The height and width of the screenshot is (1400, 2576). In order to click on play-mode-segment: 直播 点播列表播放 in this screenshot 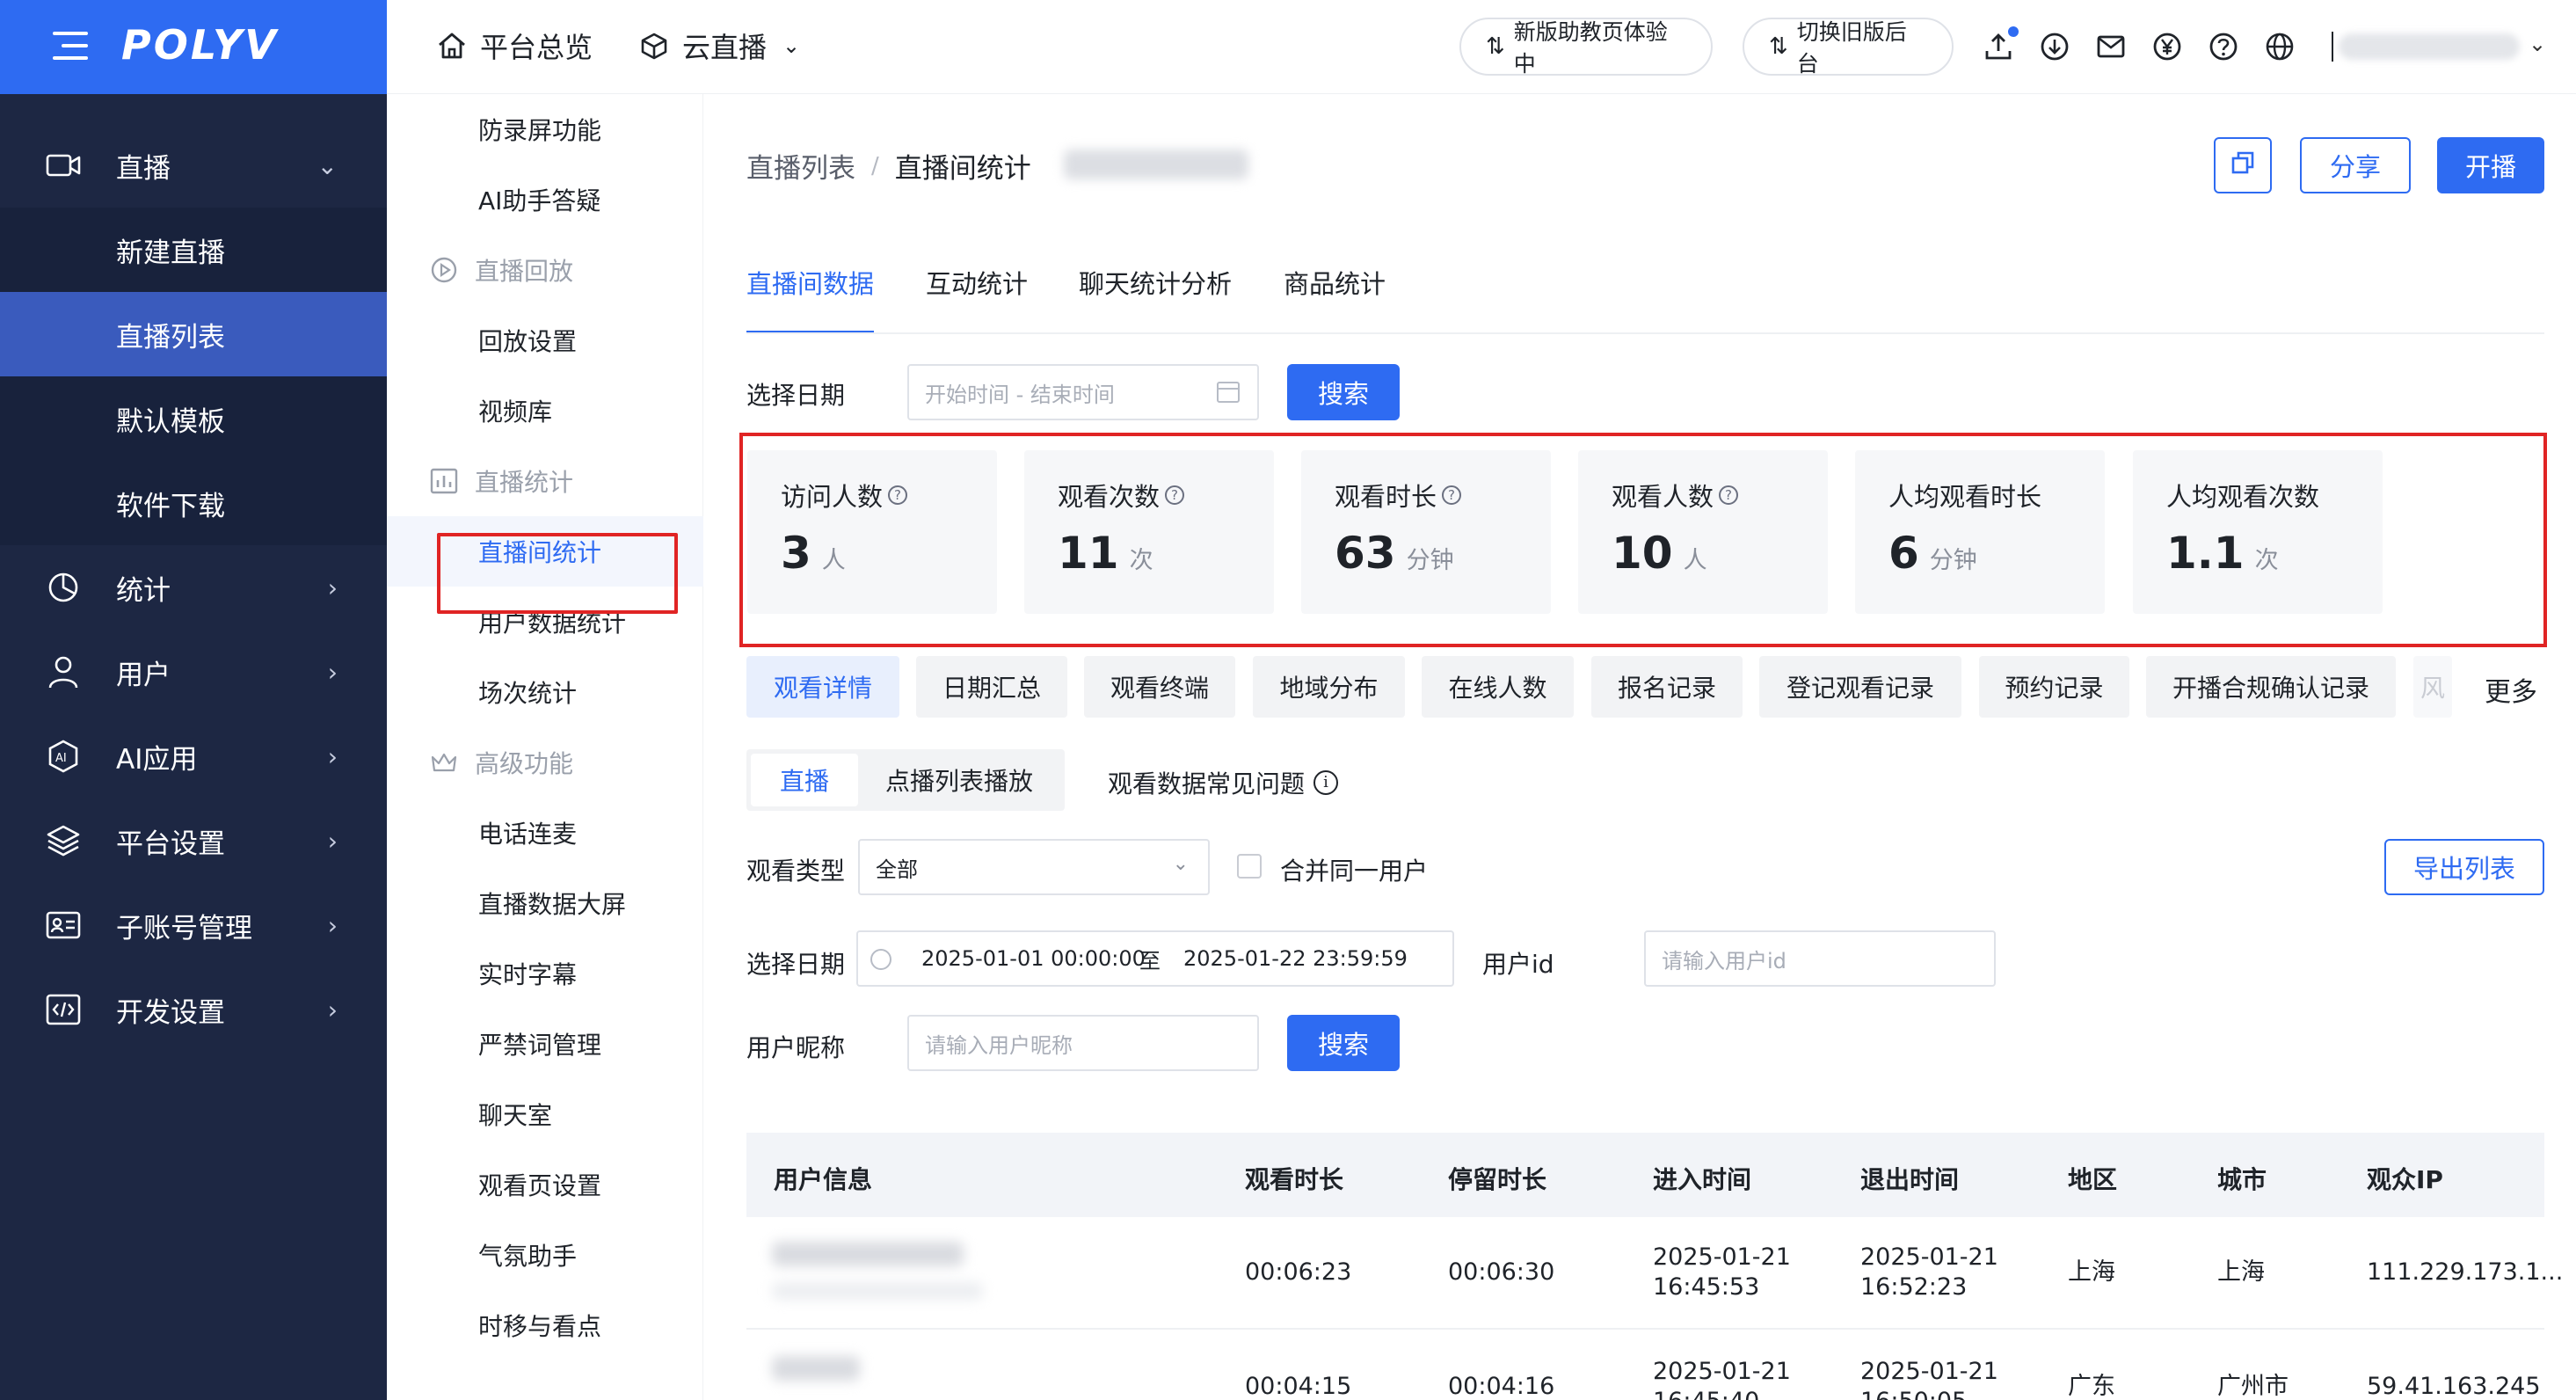, I will do `click(905, 780)`.